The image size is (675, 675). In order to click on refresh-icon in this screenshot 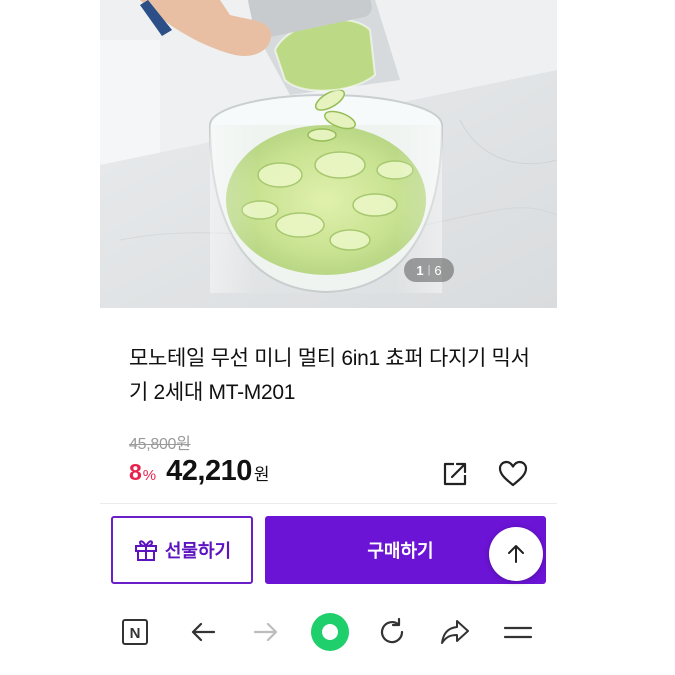, I will do `click(392, 630)`.